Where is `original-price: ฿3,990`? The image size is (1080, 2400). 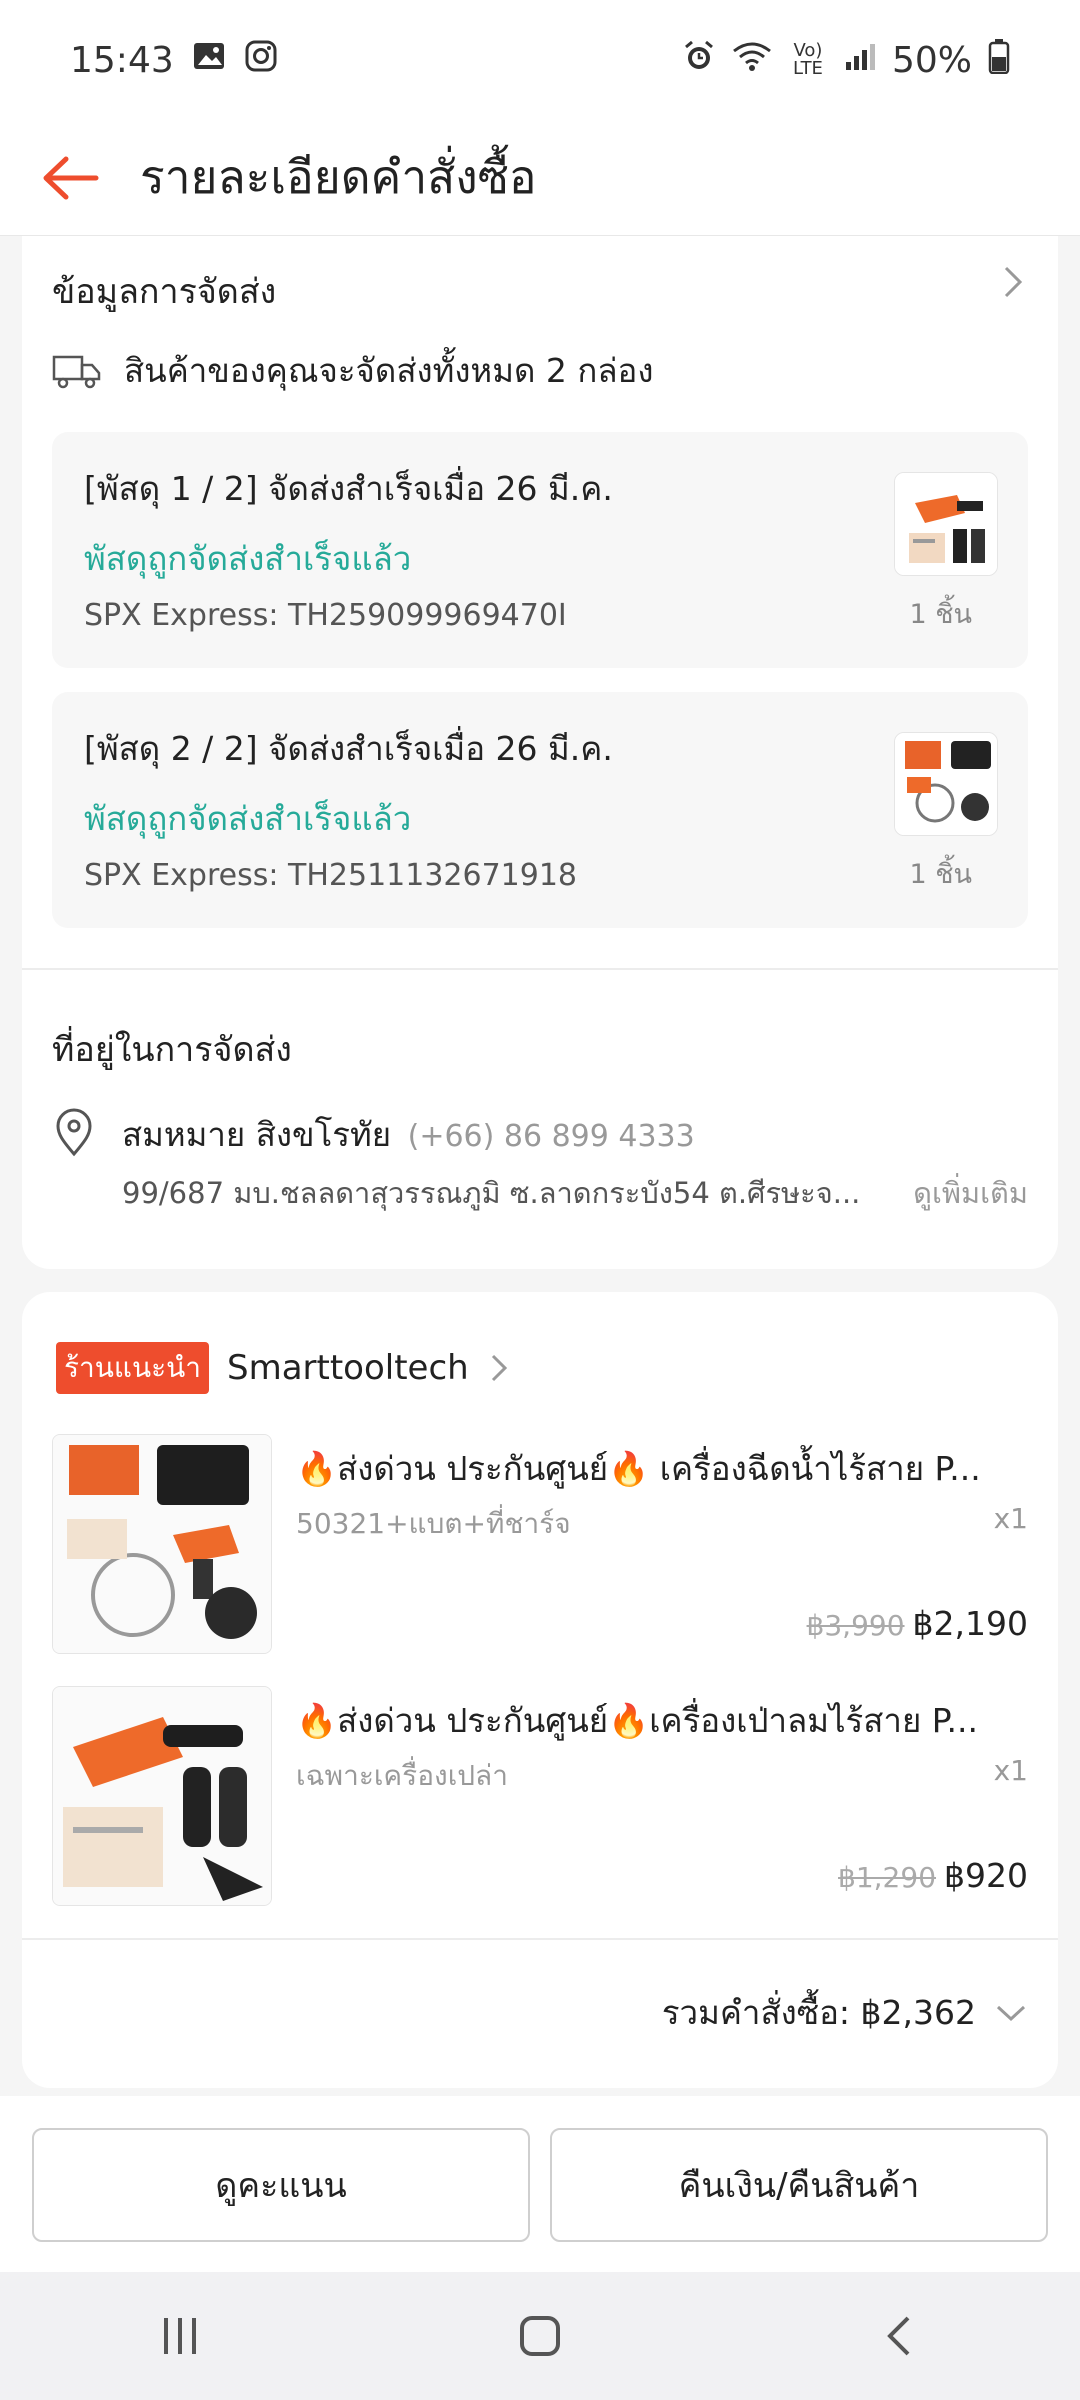
original-price: ฿3,990 is located at coordinates (855, 1625).